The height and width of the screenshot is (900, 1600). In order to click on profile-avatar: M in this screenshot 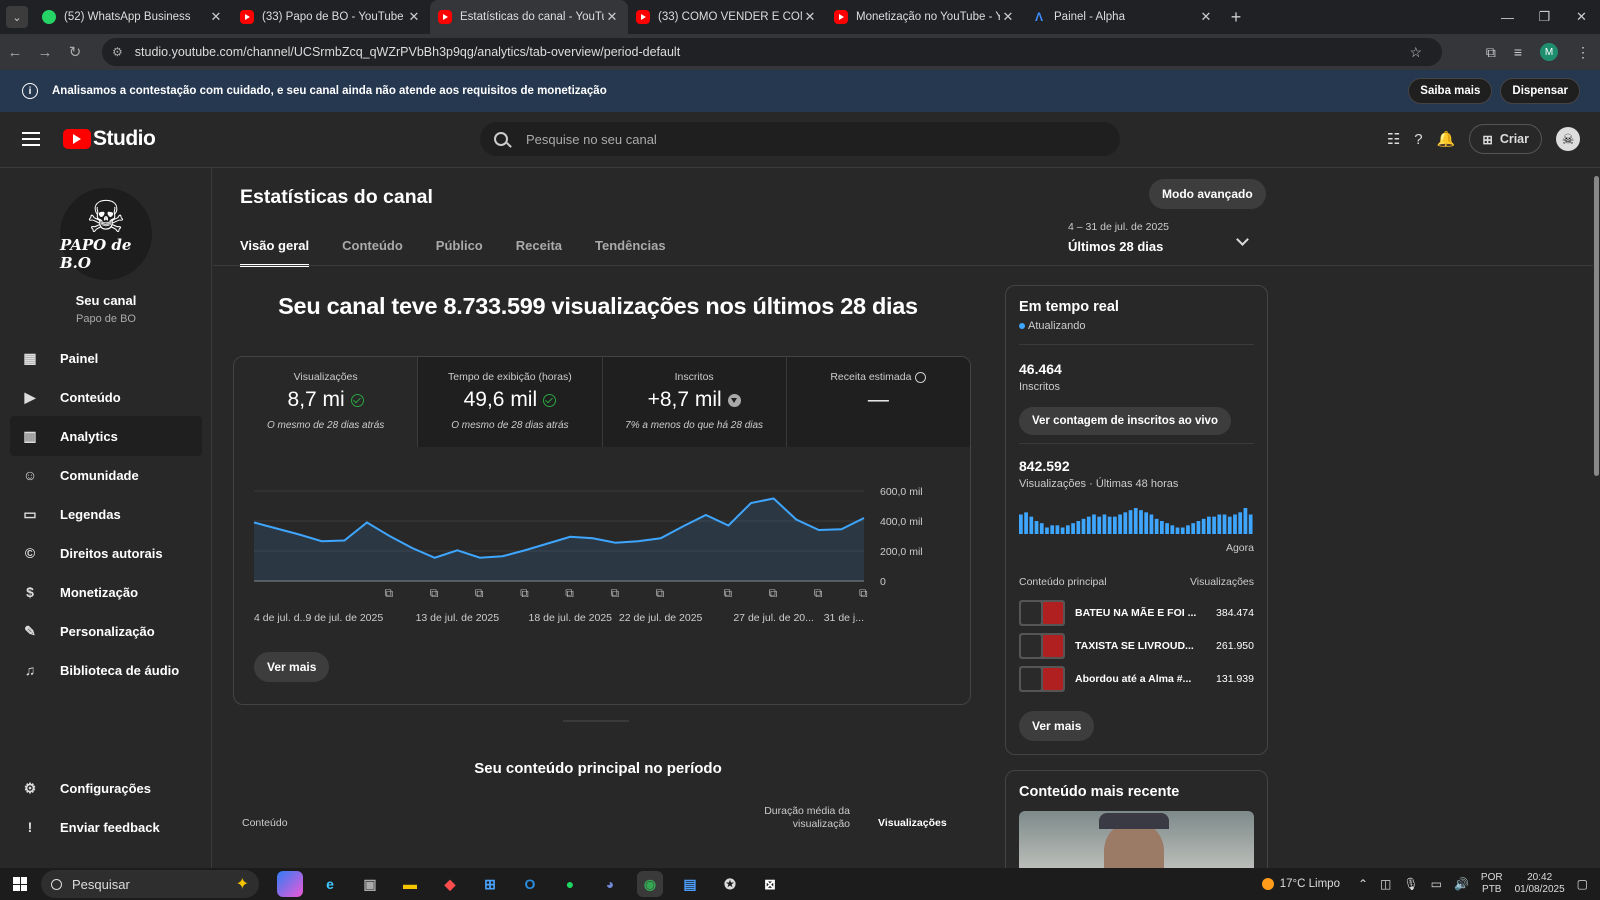, I will do `click(1549, 52)`.